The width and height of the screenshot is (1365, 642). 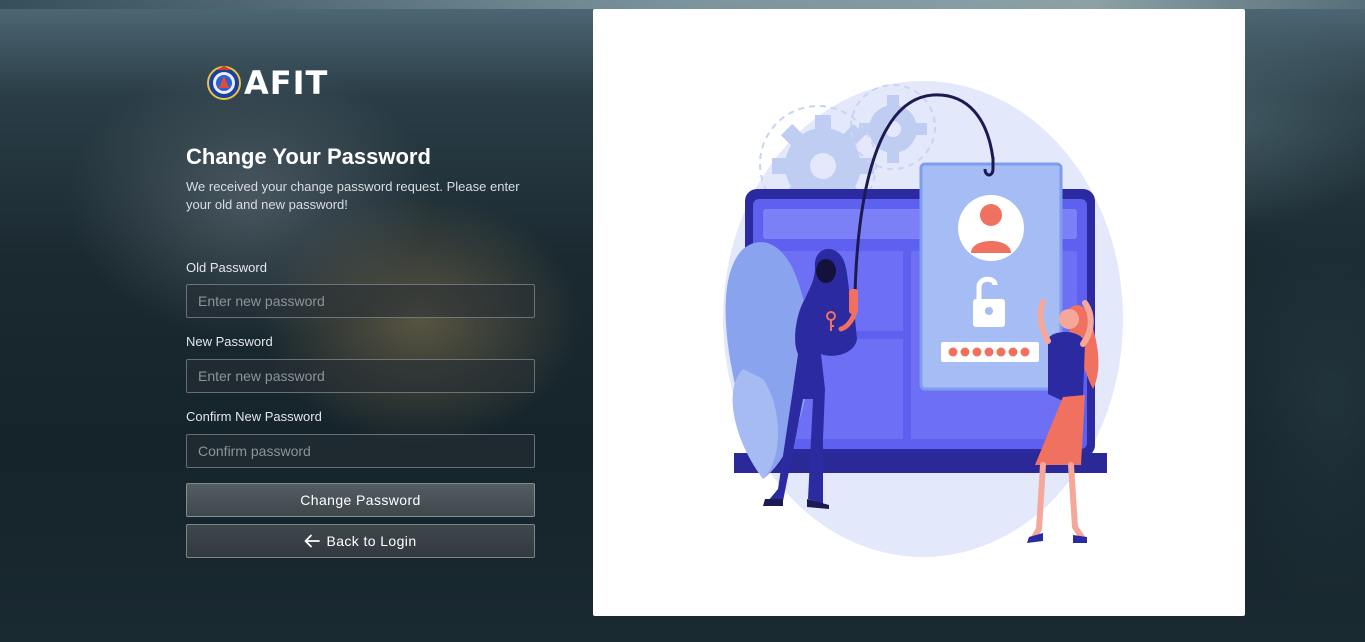 What do you see at coordinates (229, 341) in the screenshot?
I see `new-password-label: New Password` at bounding box center [229, 341].